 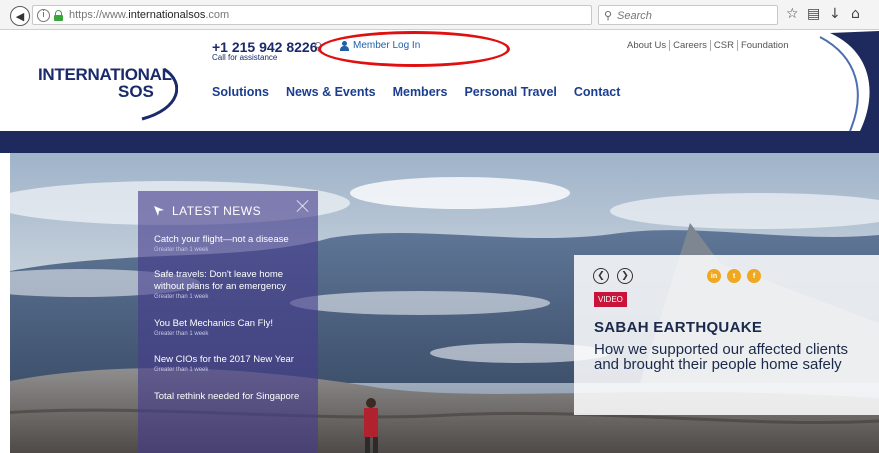 What do you see at coordinates (792, 14) in the screenshot?
I see `bookmark-star-icon: ☆` at bounding box center [792, 14].